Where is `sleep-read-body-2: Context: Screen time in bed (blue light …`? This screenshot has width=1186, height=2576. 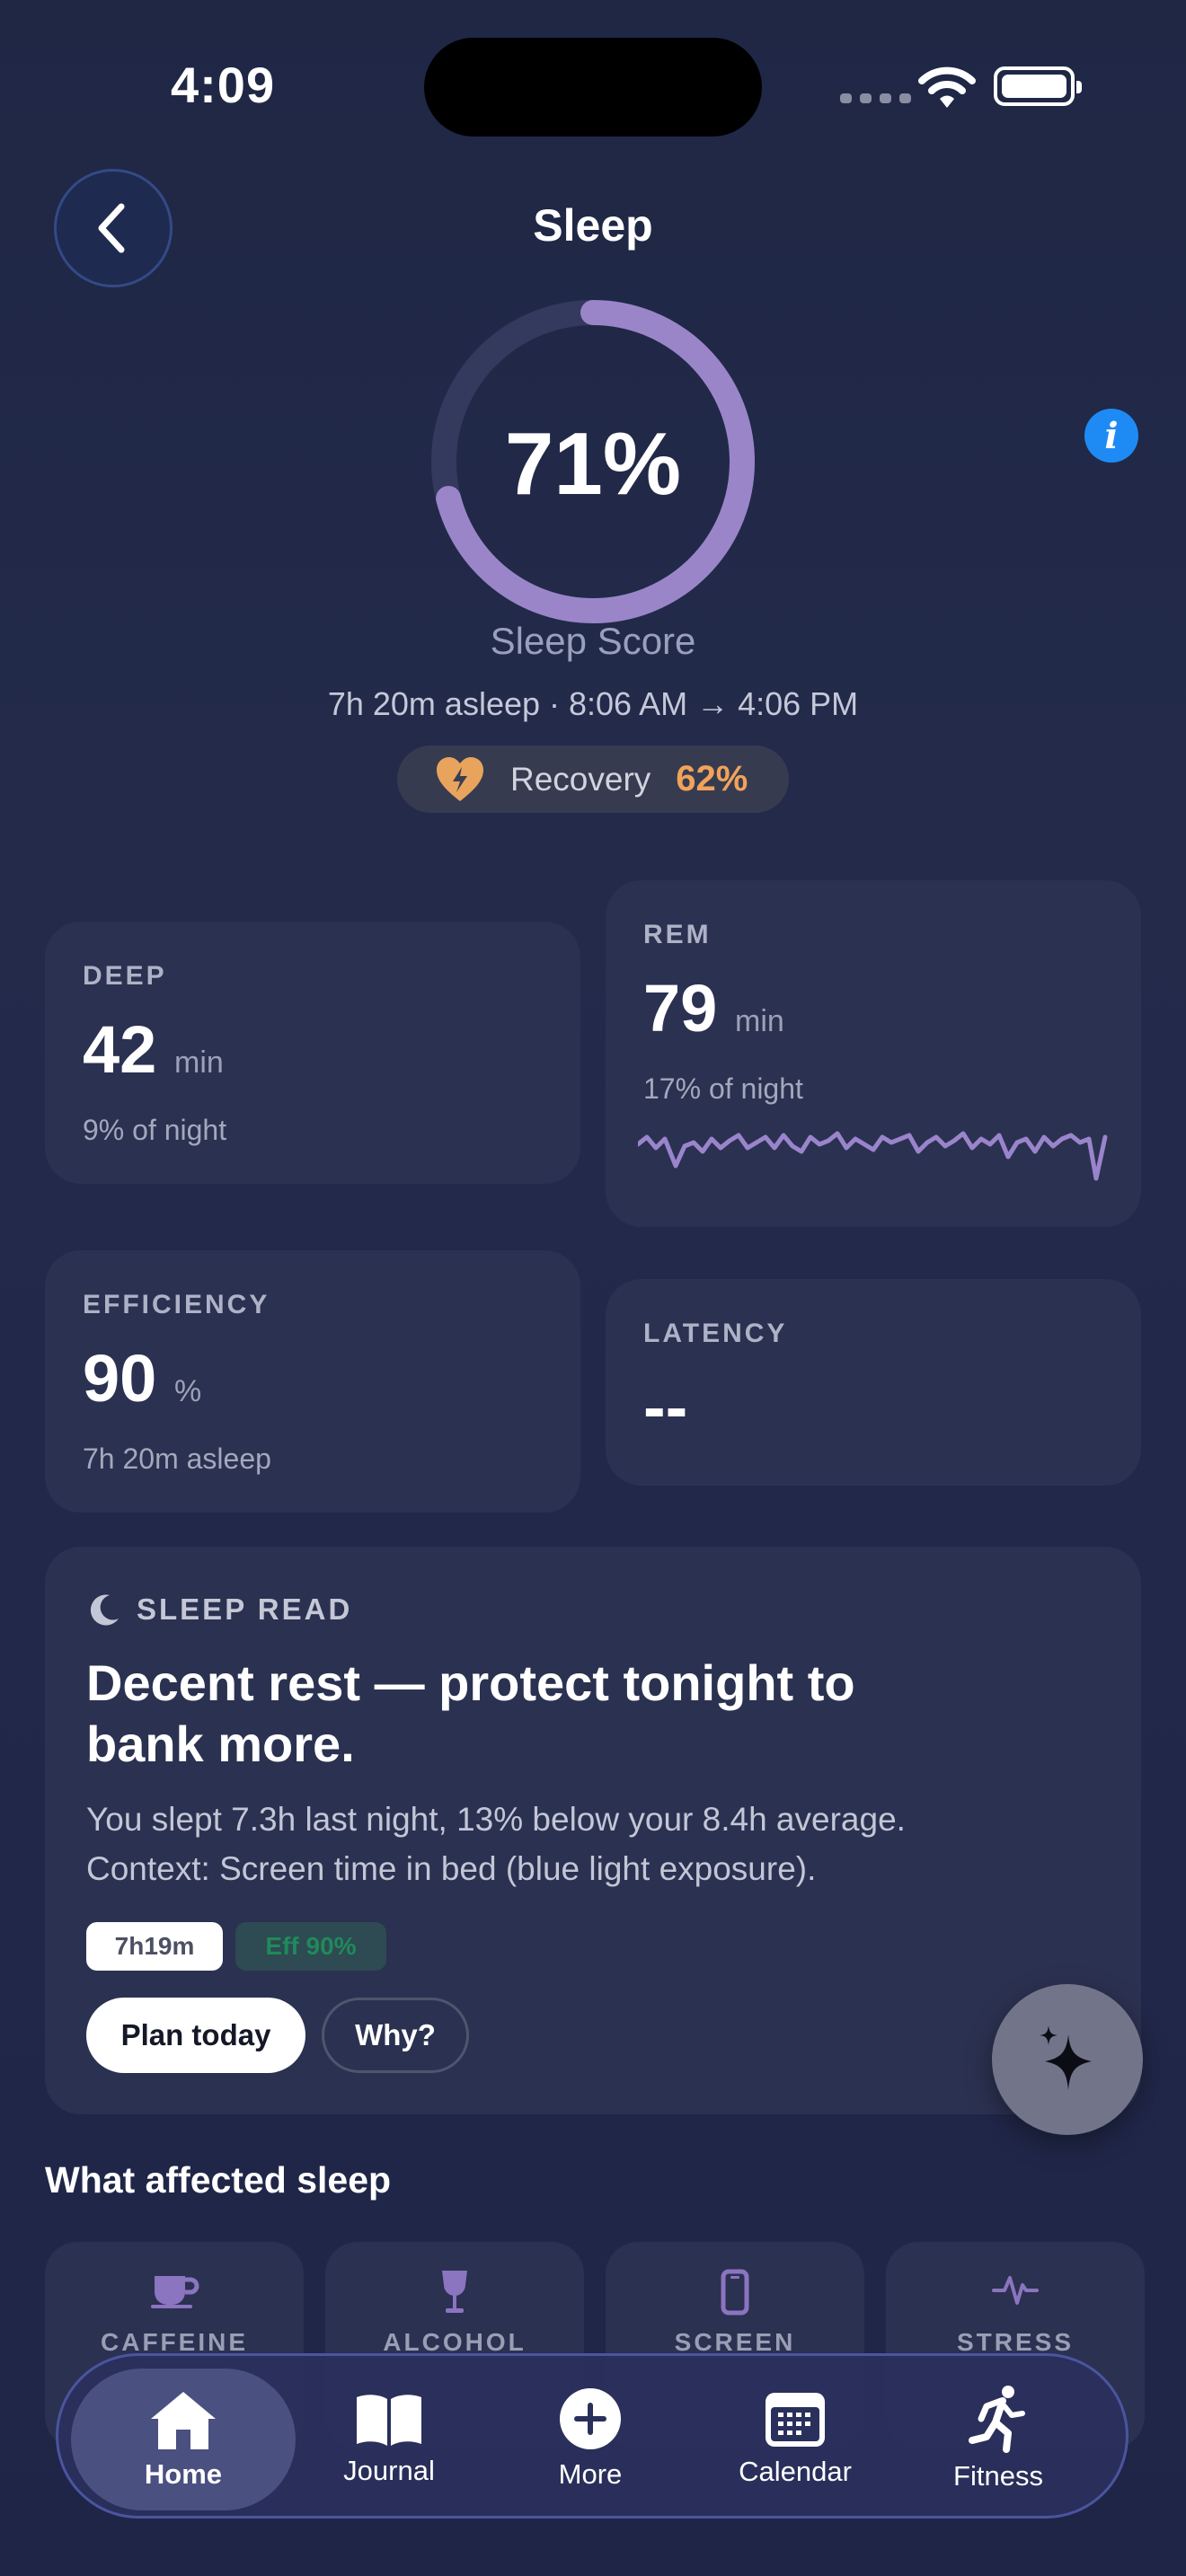
sleep-read-body-2: Context: Screen time in bed (blue light … is located at coordinates (451, 1868).